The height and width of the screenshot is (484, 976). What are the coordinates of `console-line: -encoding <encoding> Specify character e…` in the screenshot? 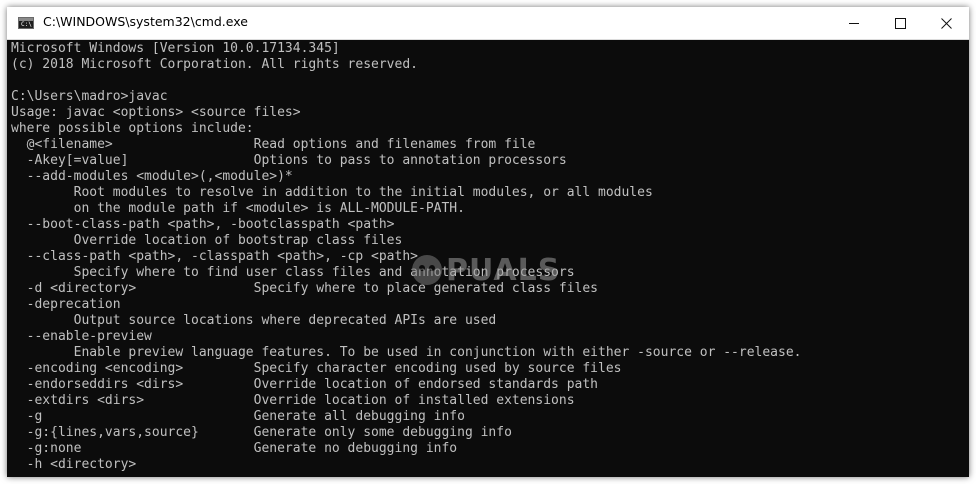 It's located at (316, 368).